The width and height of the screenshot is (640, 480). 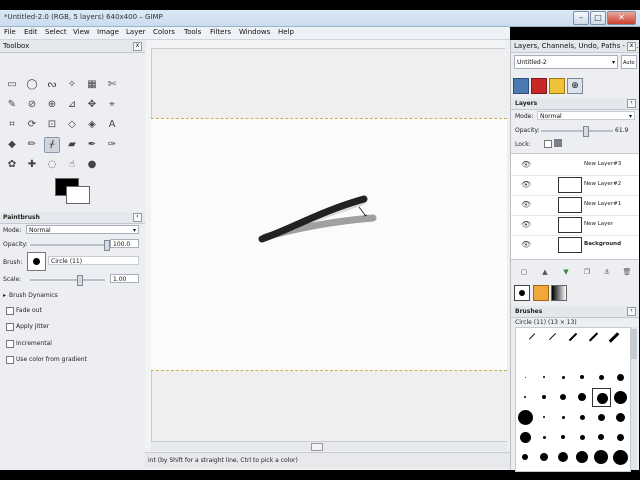 I want to click on channels-tab-icon, so click(x=539, y=86).